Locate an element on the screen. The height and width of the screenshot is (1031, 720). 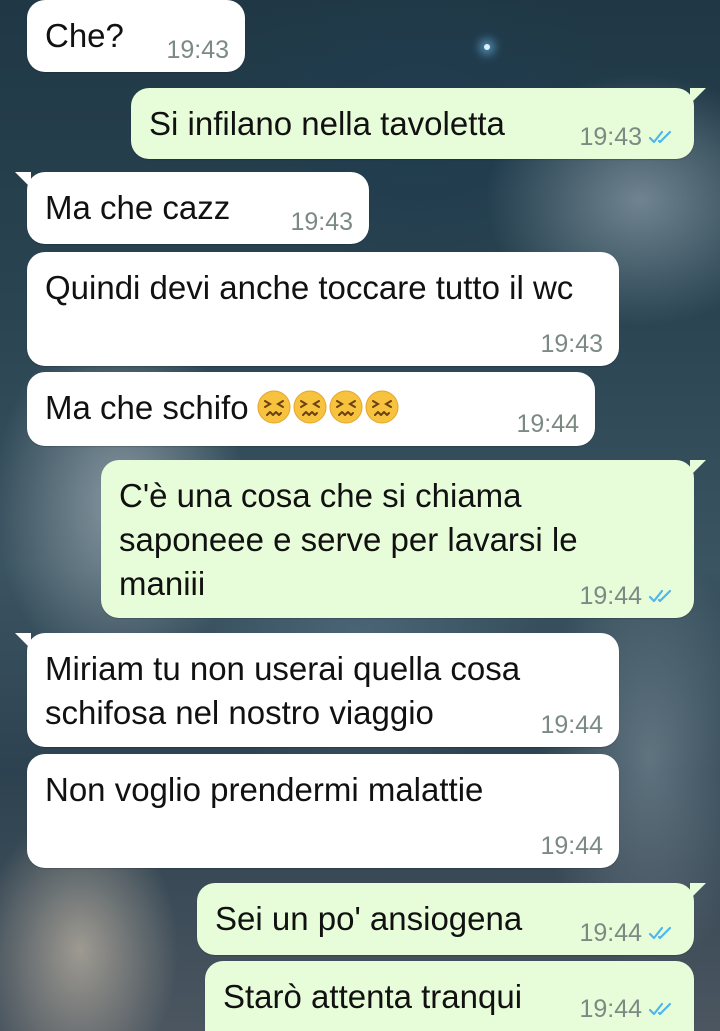
message-text: Ma che schifo is located at coordinates (311, 408).